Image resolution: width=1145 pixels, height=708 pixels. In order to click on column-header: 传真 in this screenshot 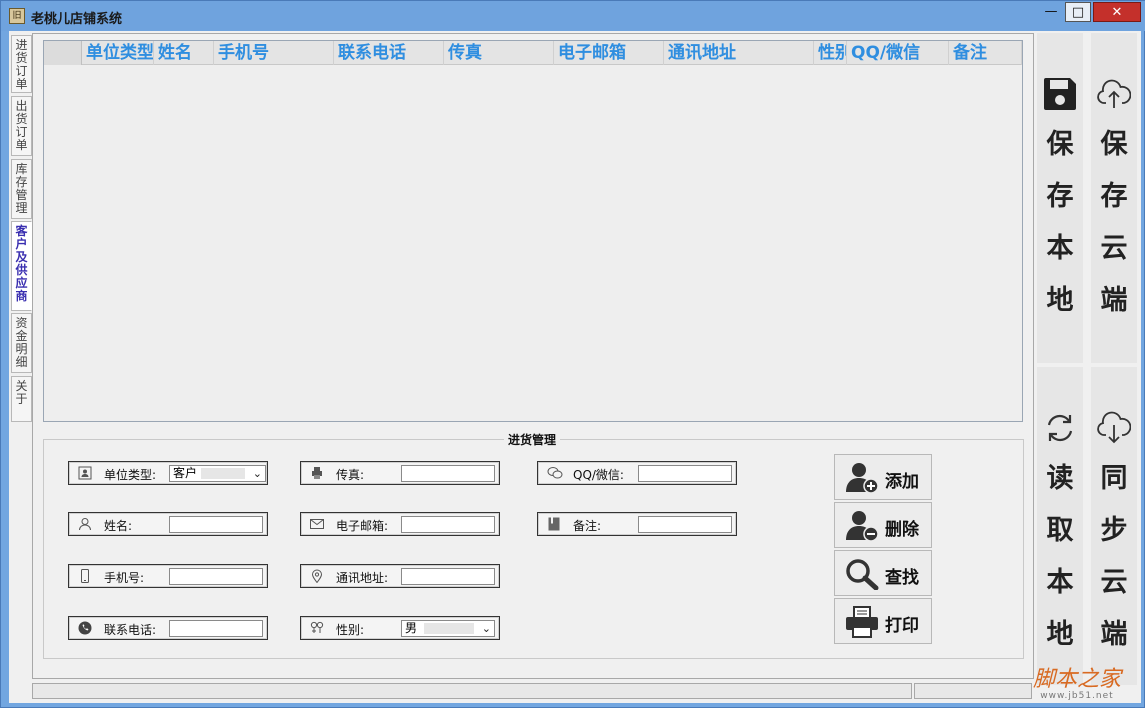, I will do `click(499, 53)`.